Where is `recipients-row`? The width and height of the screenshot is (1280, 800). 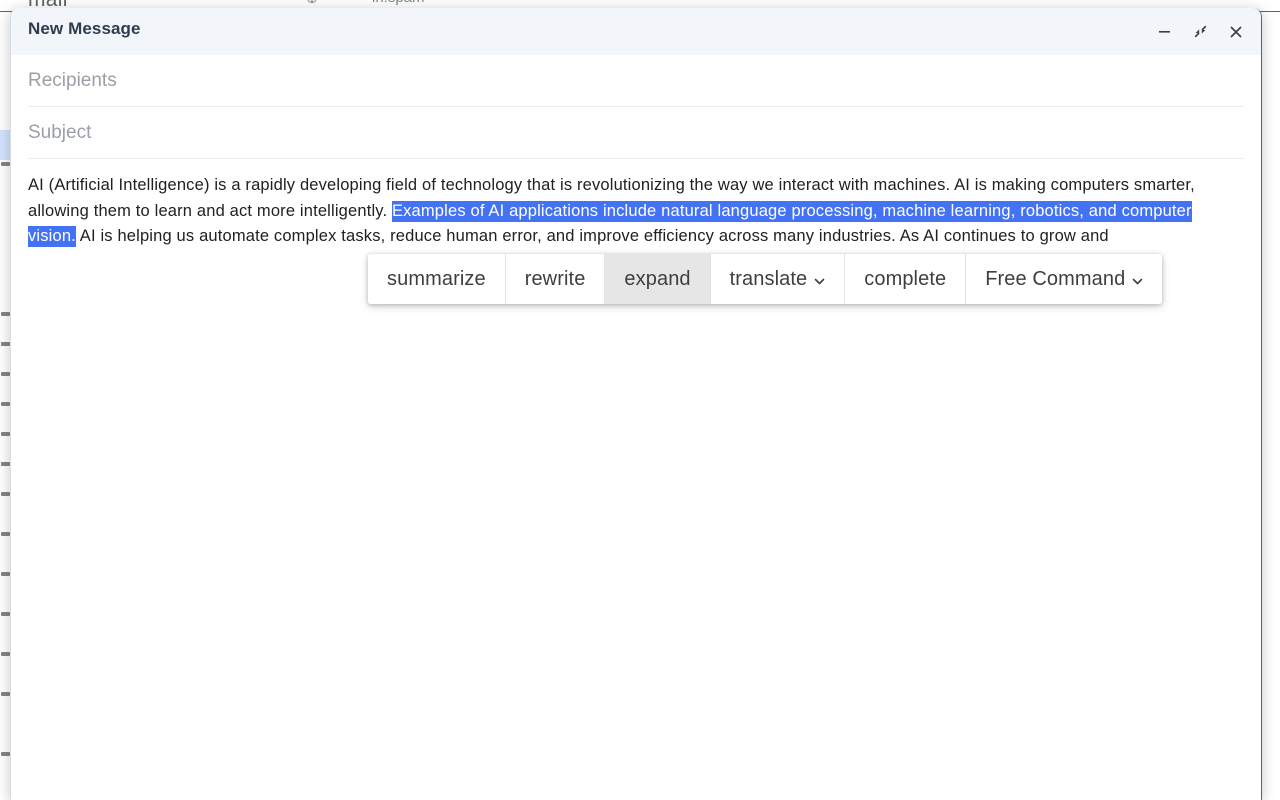
recipients-row is located at coordinates (636, 81).